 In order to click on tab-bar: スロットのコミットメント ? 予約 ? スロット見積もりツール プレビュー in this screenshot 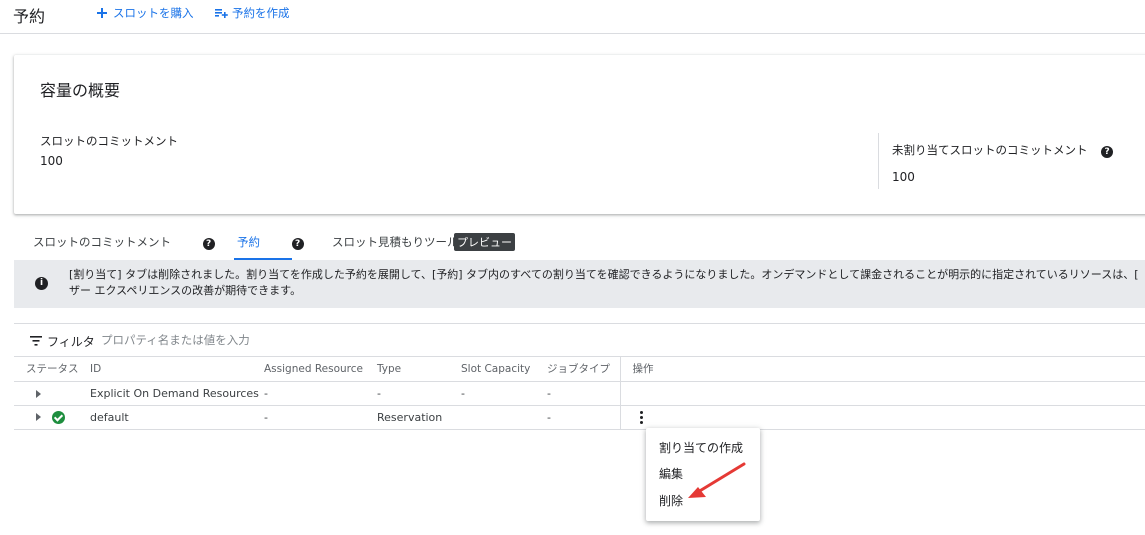, I will do `click(579, 243)`.